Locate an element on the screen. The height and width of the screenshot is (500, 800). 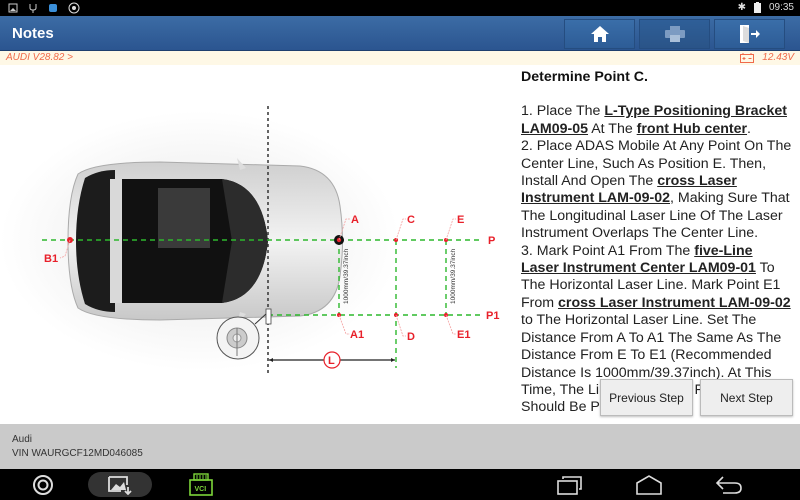
label-e1: E1 is located at coordinates (463, 335).